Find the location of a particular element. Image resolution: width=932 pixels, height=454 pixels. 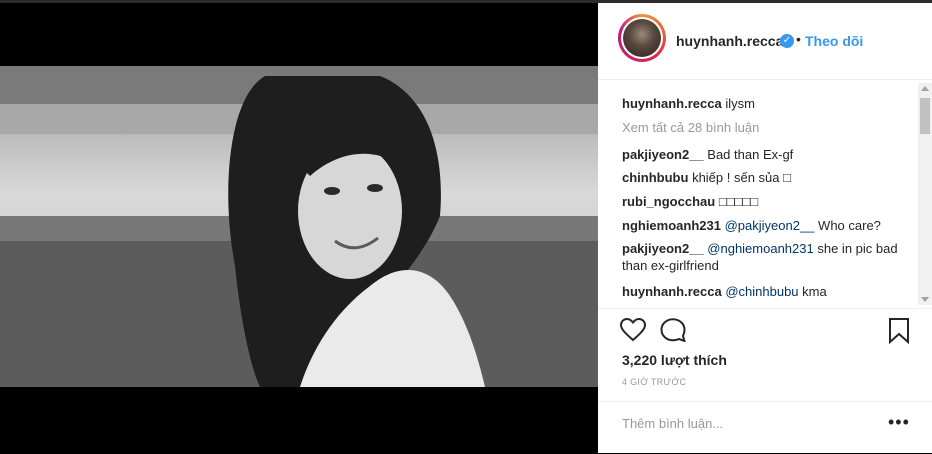

likes-count: 3,220 lượt thích is located at coordinates (674, 360).